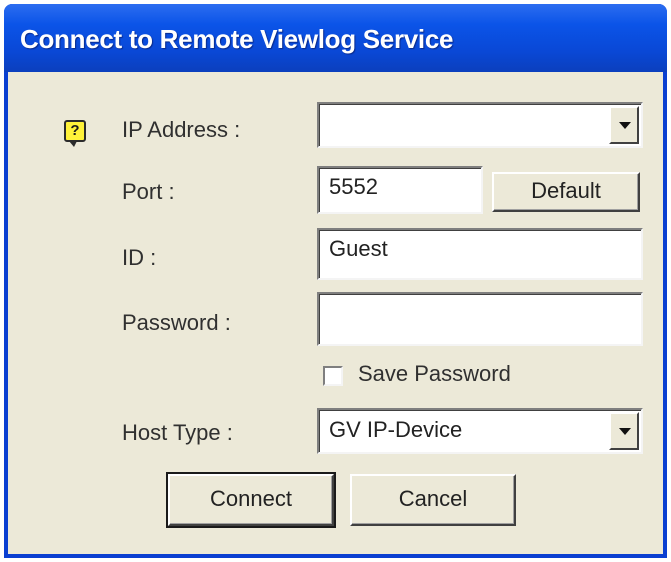 The width and height of the screenshot is (671, 562). I want to click on host-type-dropdown-button, so click(624, 431).